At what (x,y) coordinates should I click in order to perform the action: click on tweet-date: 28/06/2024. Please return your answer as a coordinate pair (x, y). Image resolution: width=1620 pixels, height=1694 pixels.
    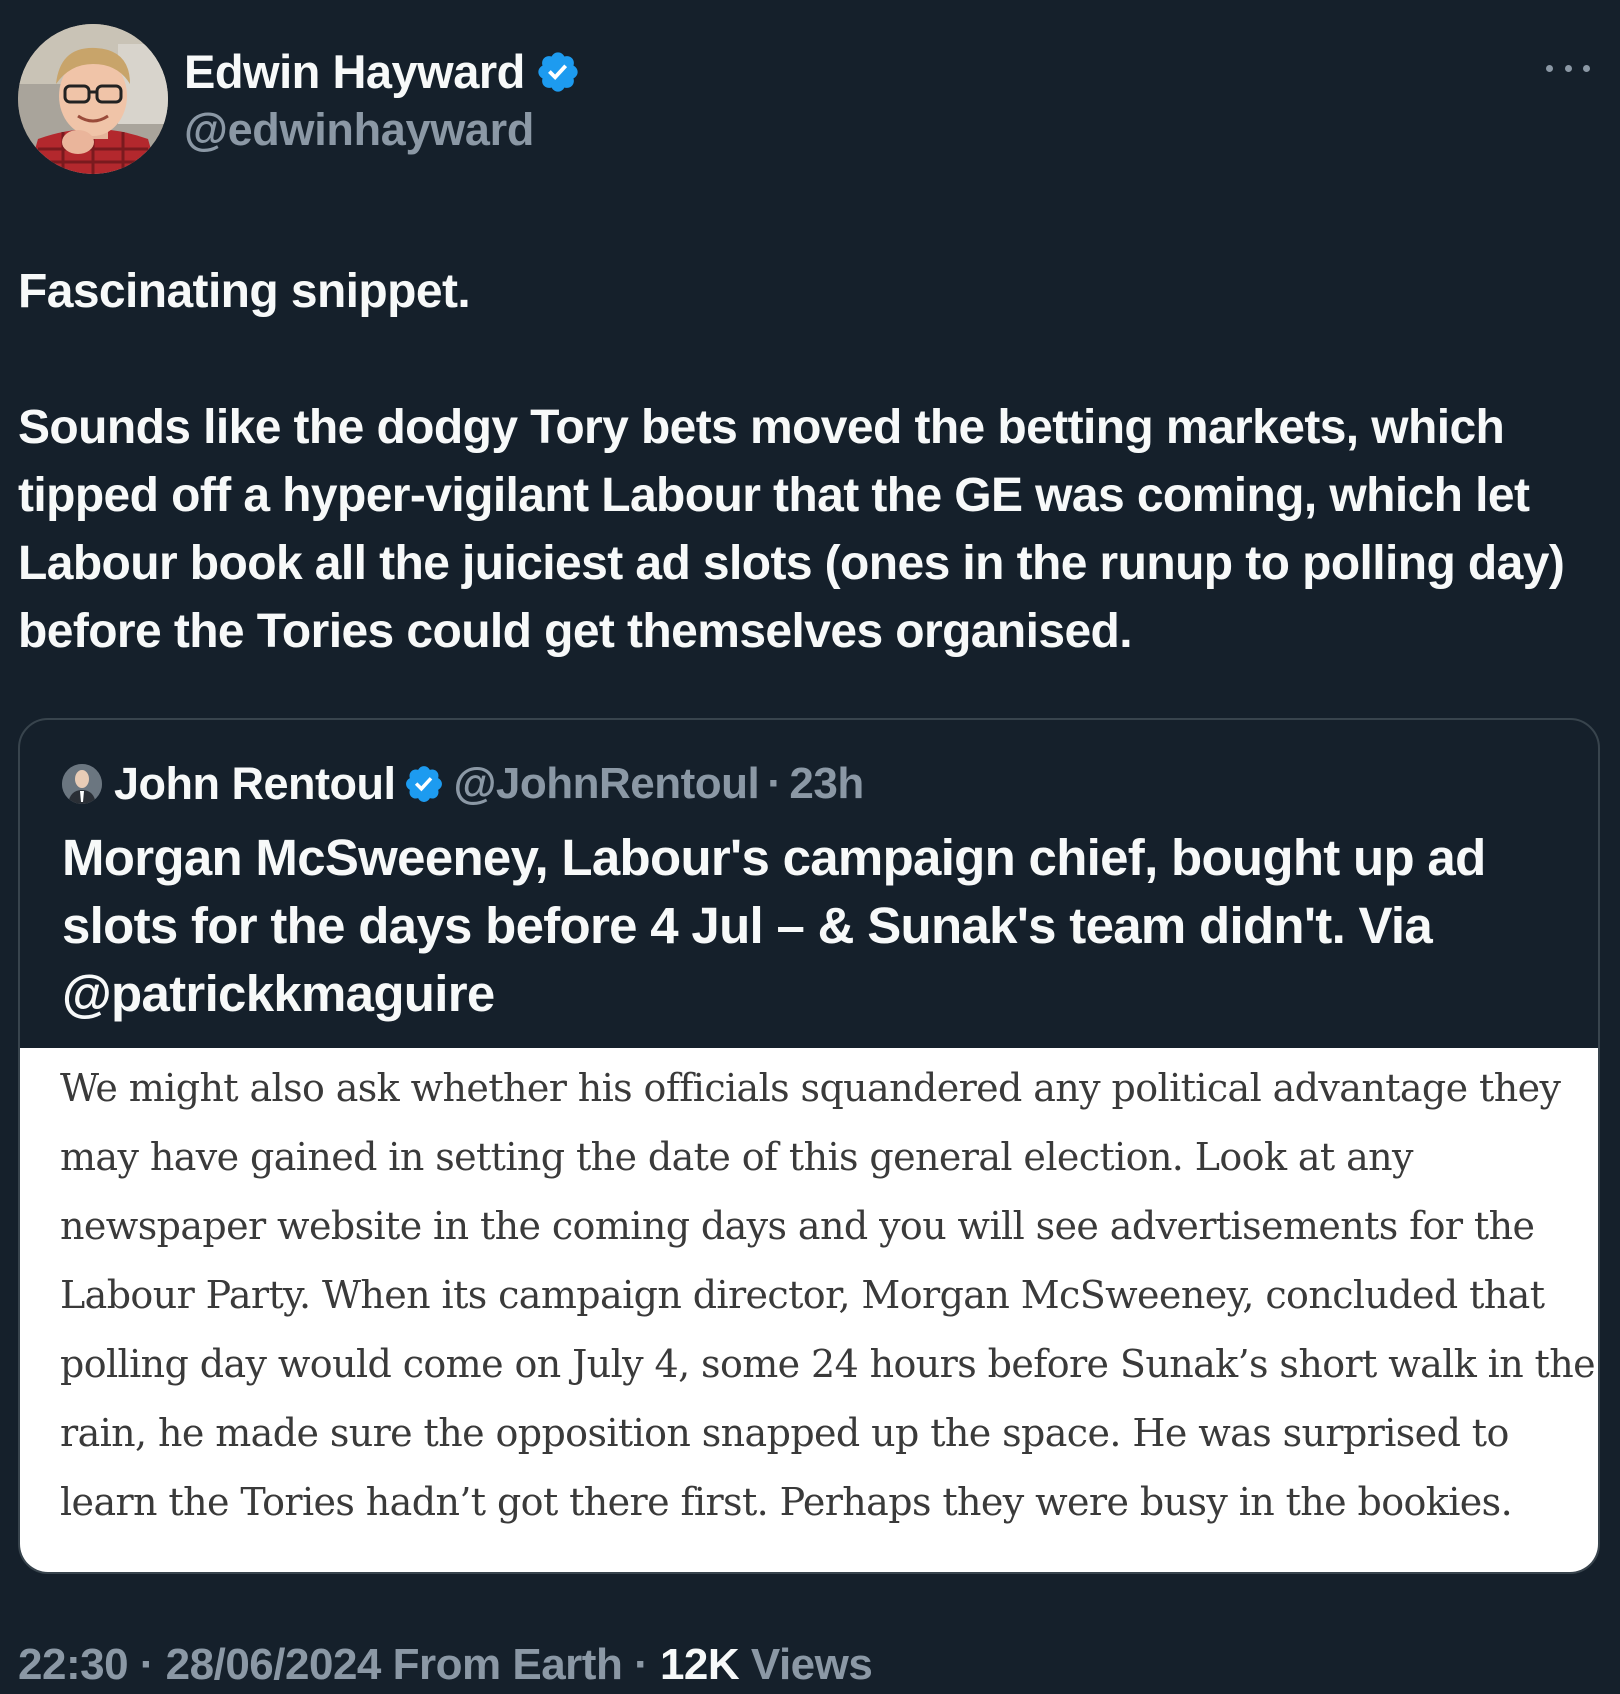
    Looking at the image, I should click on (274, 1664).